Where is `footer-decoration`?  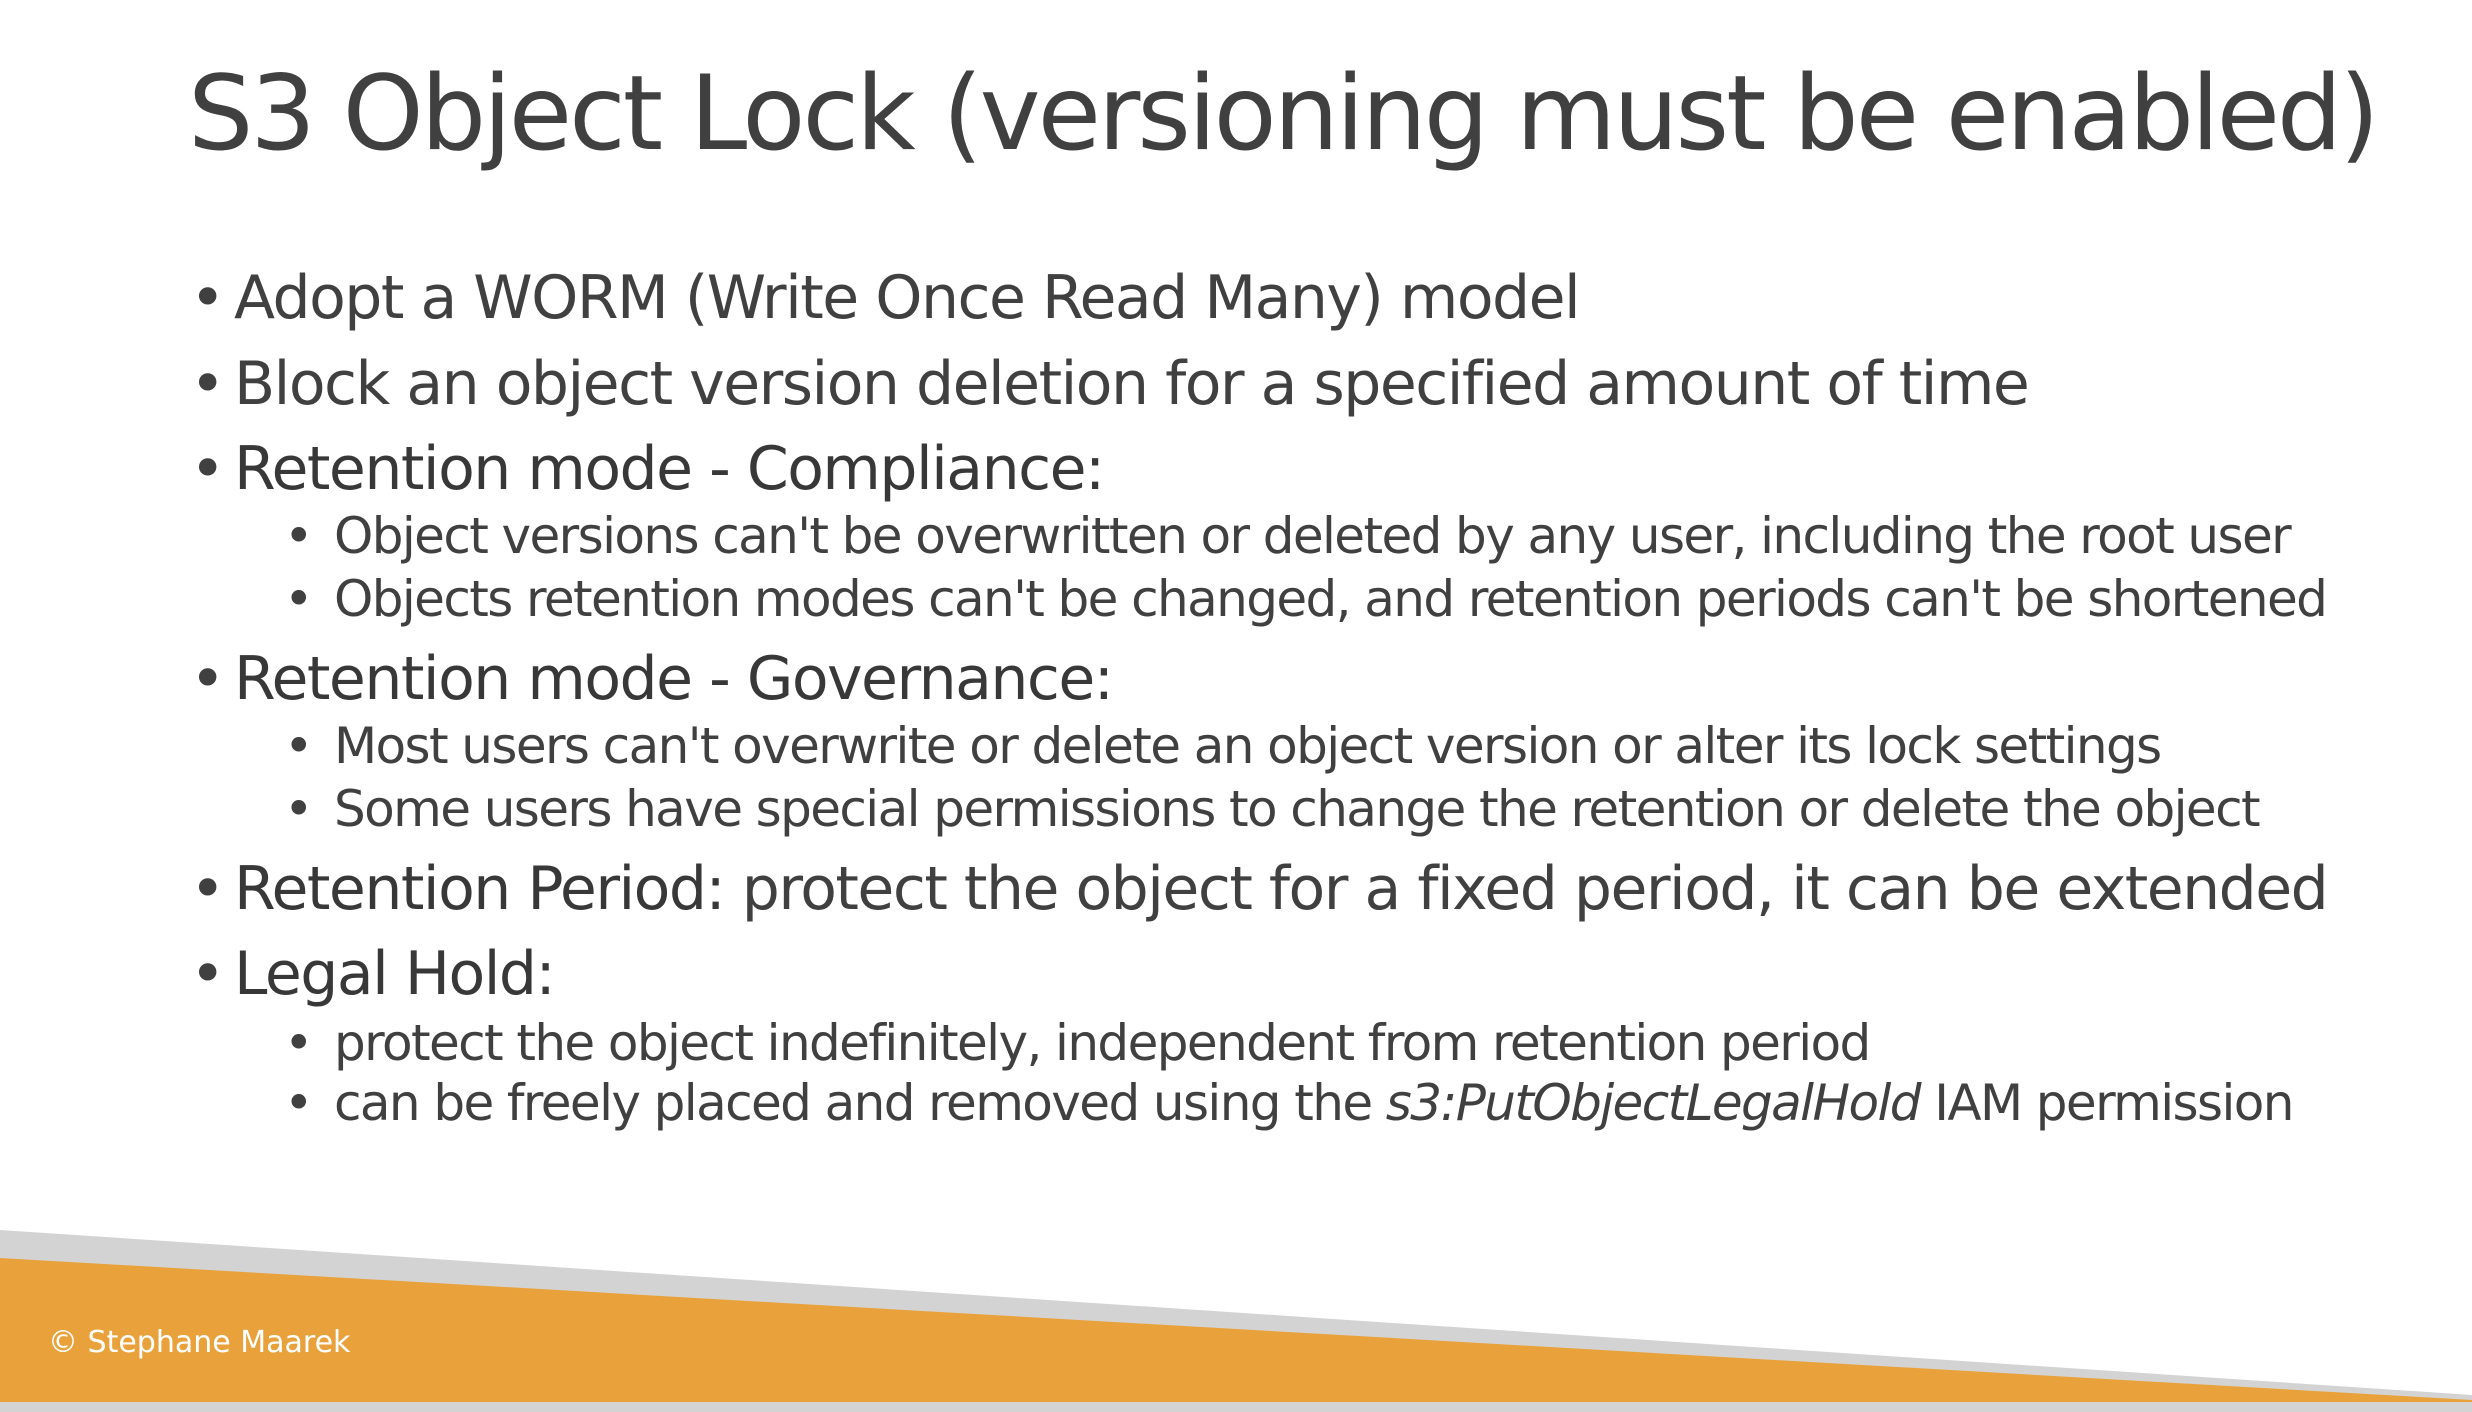 footer-decoration is located at coordinates (1236, 1321).